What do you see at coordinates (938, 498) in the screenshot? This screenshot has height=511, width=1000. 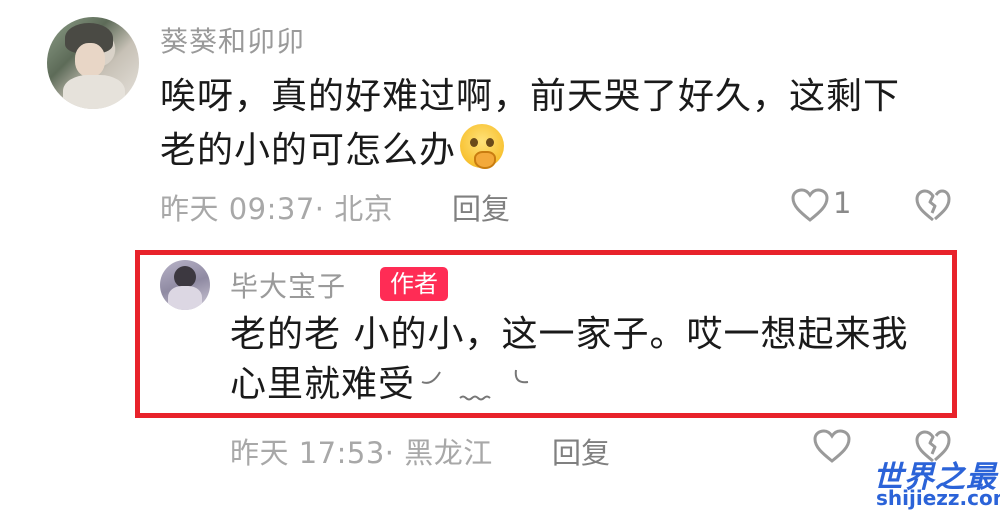 I see `watermark-url: shijiezz.com` at bounding box center [938, 498].